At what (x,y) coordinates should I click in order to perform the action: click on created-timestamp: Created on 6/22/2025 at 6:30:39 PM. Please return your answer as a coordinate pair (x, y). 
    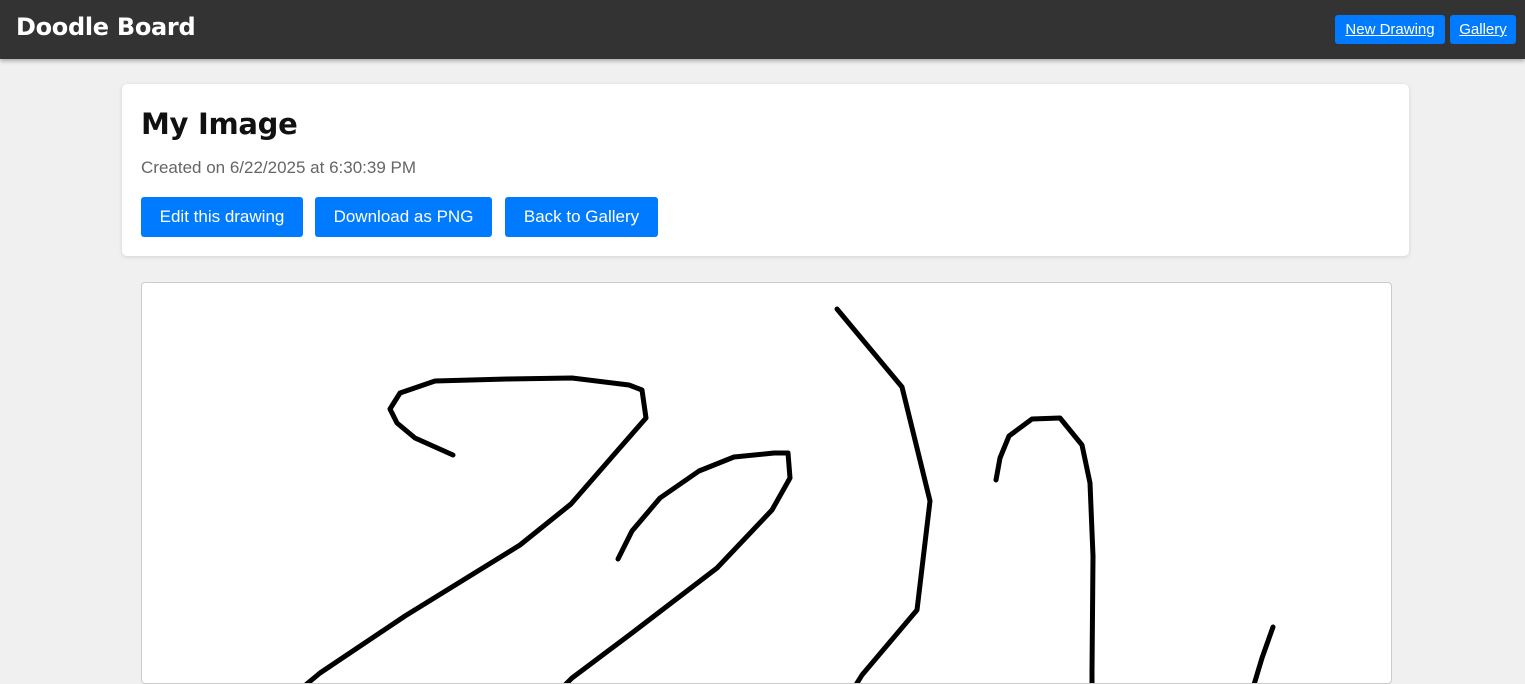
    Looking at the image, I should click on (279, 167).